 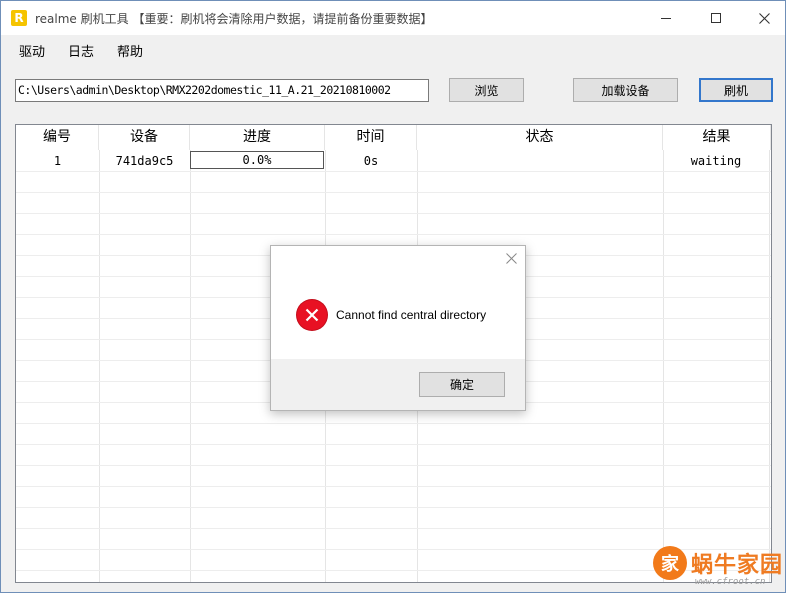 I want to click on column-header-time: 时间, so click(x=371, y=137).